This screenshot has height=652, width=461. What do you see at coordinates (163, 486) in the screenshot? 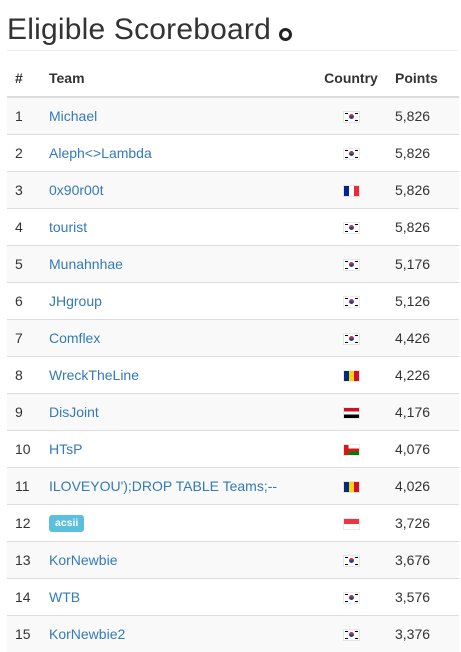
I see `team-link: ILOVEYOU');DROP TABLE Teams;--` at bounding box center [163, 486].